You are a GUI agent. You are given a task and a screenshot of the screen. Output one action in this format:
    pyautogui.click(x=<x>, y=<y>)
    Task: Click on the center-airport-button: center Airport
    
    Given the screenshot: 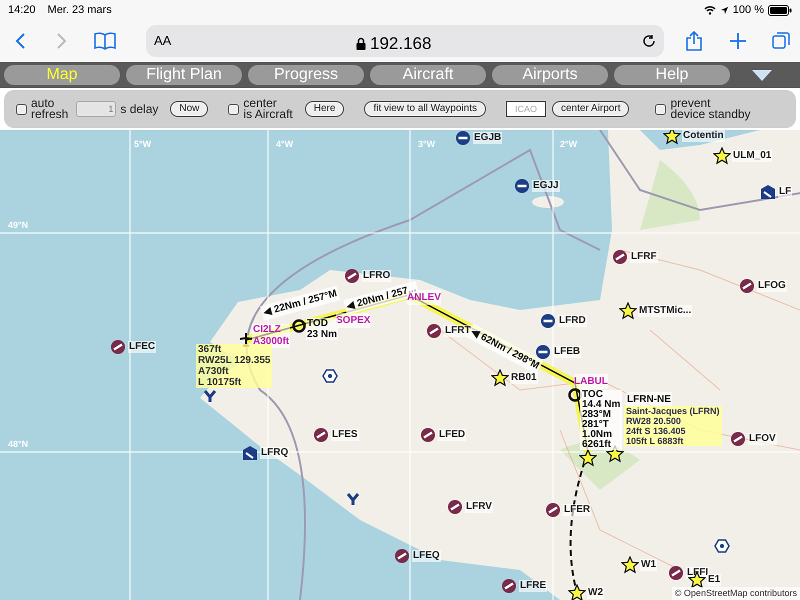 What is the action you would take?
    pyautogui.click(x=591, y=109)
    